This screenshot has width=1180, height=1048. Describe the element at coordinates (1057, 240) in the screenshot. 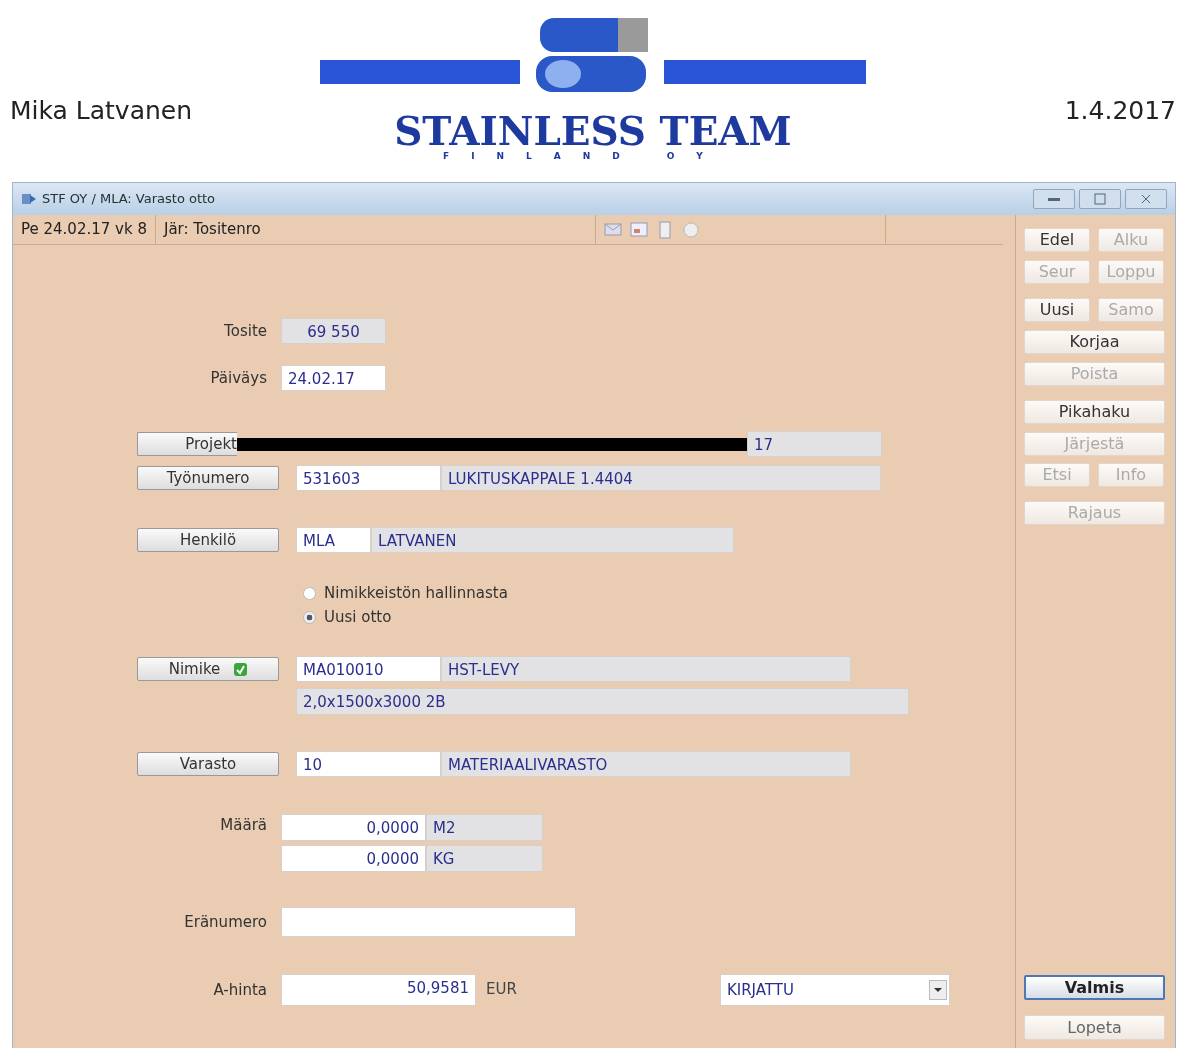

I see `side-button: Edel` at that location.